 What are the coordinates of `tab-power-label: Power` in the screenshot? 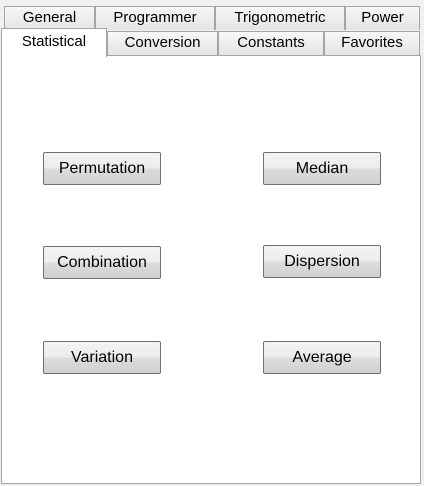 It's located at (382, 17).